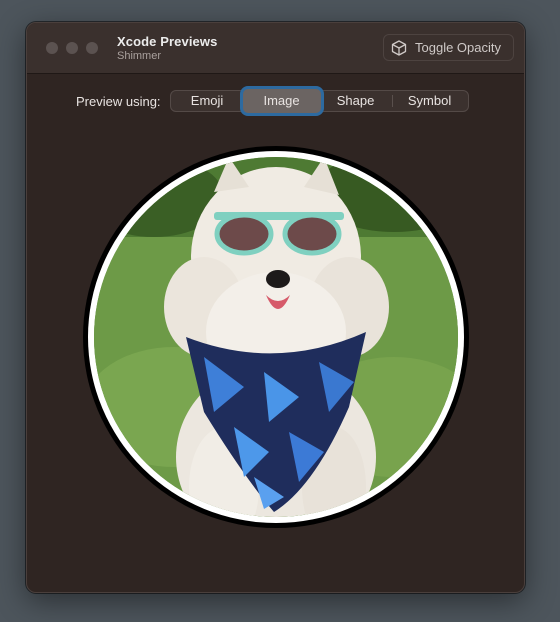 The width and height of the screenshot is (560, 622). What do you see at coordinates (458, 47) in the screenshot?
I see `toggle-opacity-label: Toggle Opacity` at bounding box center [458, 47].